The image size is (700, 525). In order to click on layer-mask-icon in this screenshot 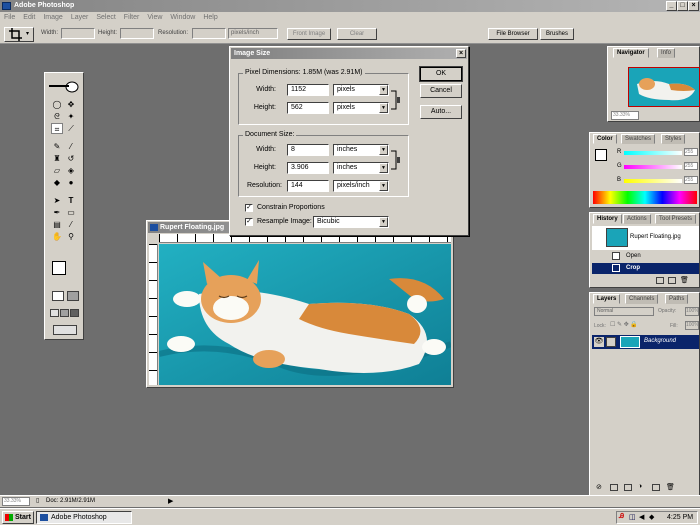, I will do `click(614, 487)`.